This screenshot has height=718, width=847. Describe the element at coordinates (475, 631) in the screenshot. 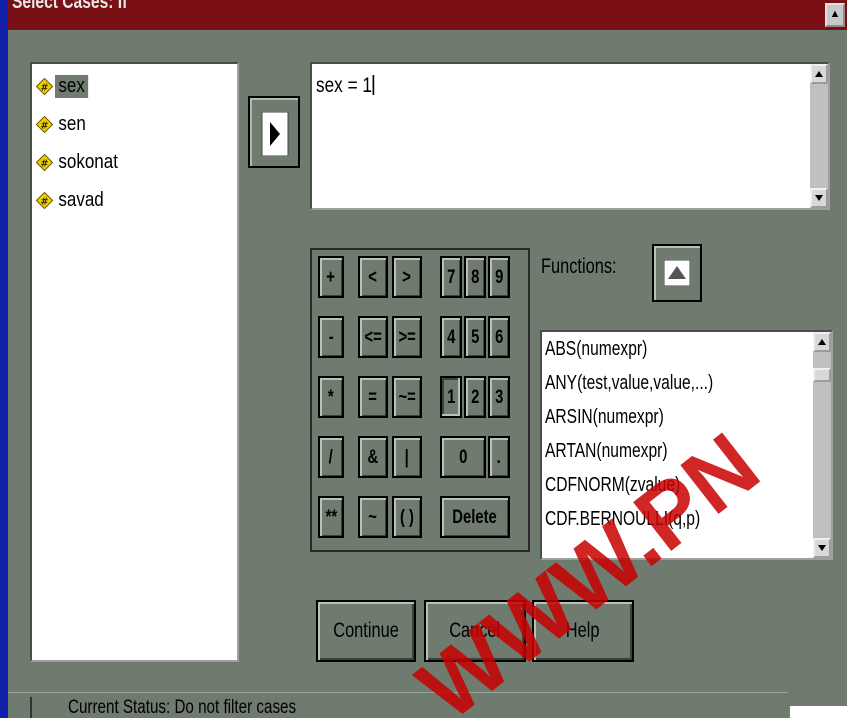

I see `cancel-button: Cancel` at that location.